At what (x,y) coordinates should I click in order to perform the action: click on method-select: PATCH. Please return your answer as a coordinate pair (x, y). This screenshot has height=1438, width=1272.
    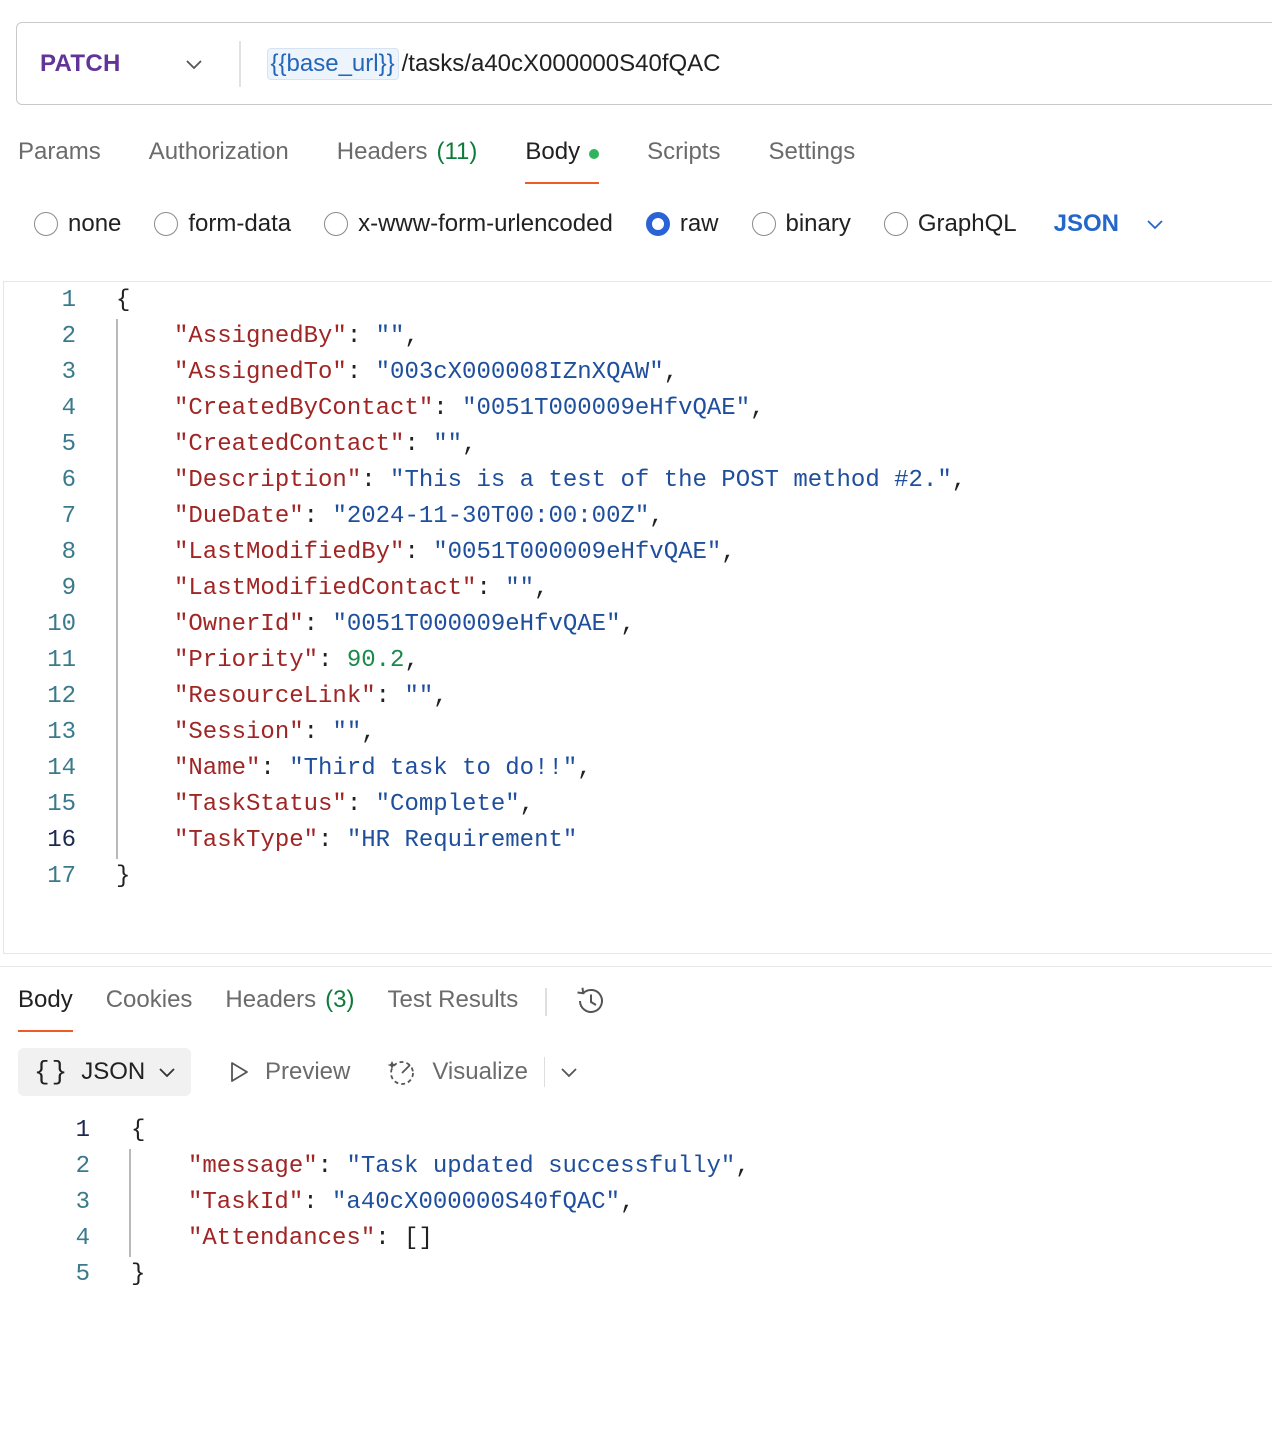
    Looking at the image, I should click on (128, 63).